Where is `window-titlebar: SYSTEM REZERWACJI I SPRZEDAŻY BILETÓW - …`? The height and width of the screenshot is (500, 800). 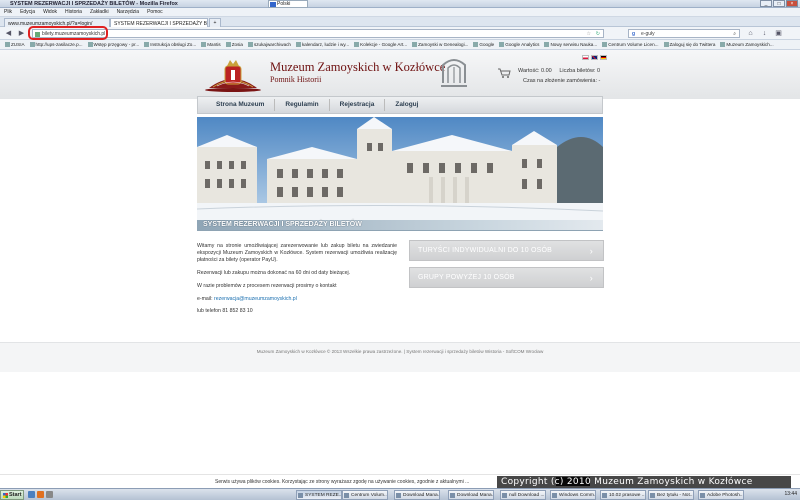
window-titlebar: SYSTEM REZERWACJI I SPRZEDAŻY BILETÓW - … is located at coordinates (400, 4).